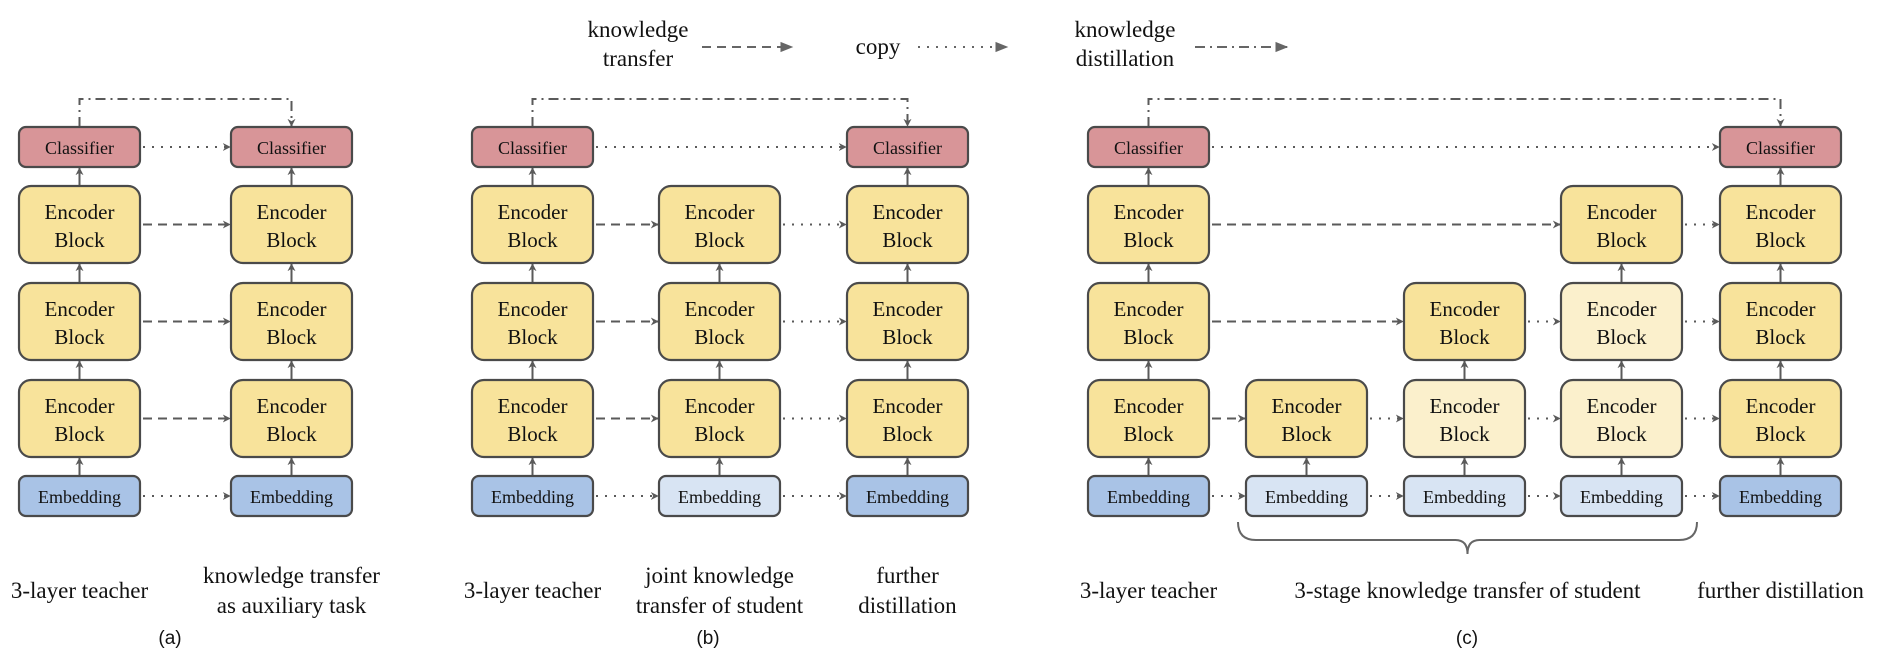 This screenshot has width=1888, height=667. I want to click on legend-item-copy: copy, so click(932, 46).